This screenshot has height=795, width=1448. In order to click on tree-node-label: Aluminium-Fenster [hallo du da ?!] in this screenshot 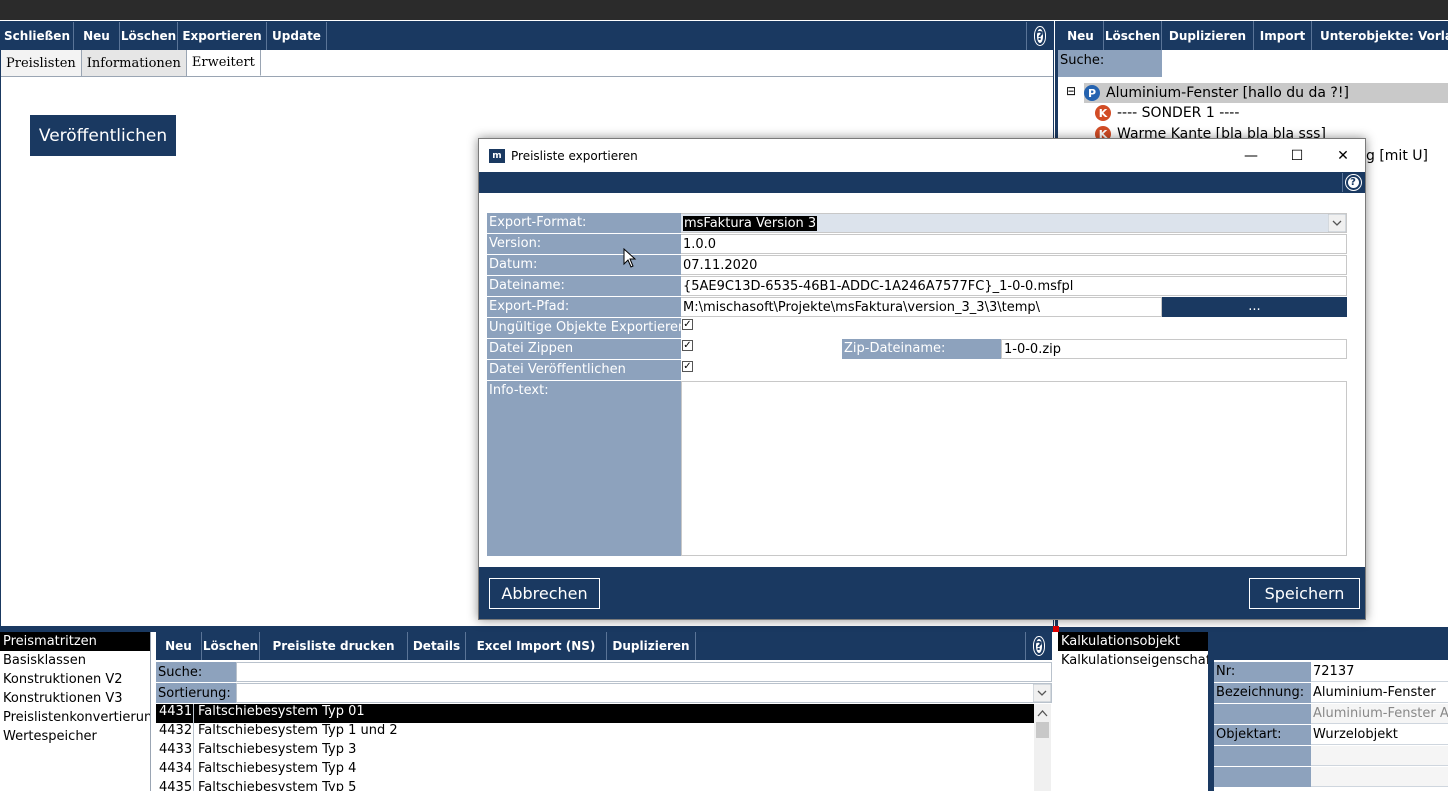, I will do `click(1227, 93)`.